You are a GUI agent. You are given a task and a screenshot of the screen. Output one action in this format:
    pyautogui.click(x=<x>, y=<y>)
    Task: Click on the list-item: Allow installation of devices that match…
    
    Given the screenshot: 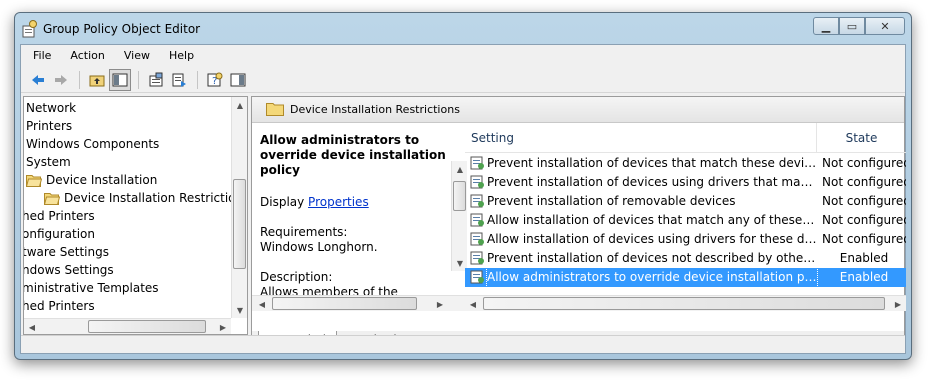 What is the action you would take?
    pyautogui.click(x=685, y=220)
    